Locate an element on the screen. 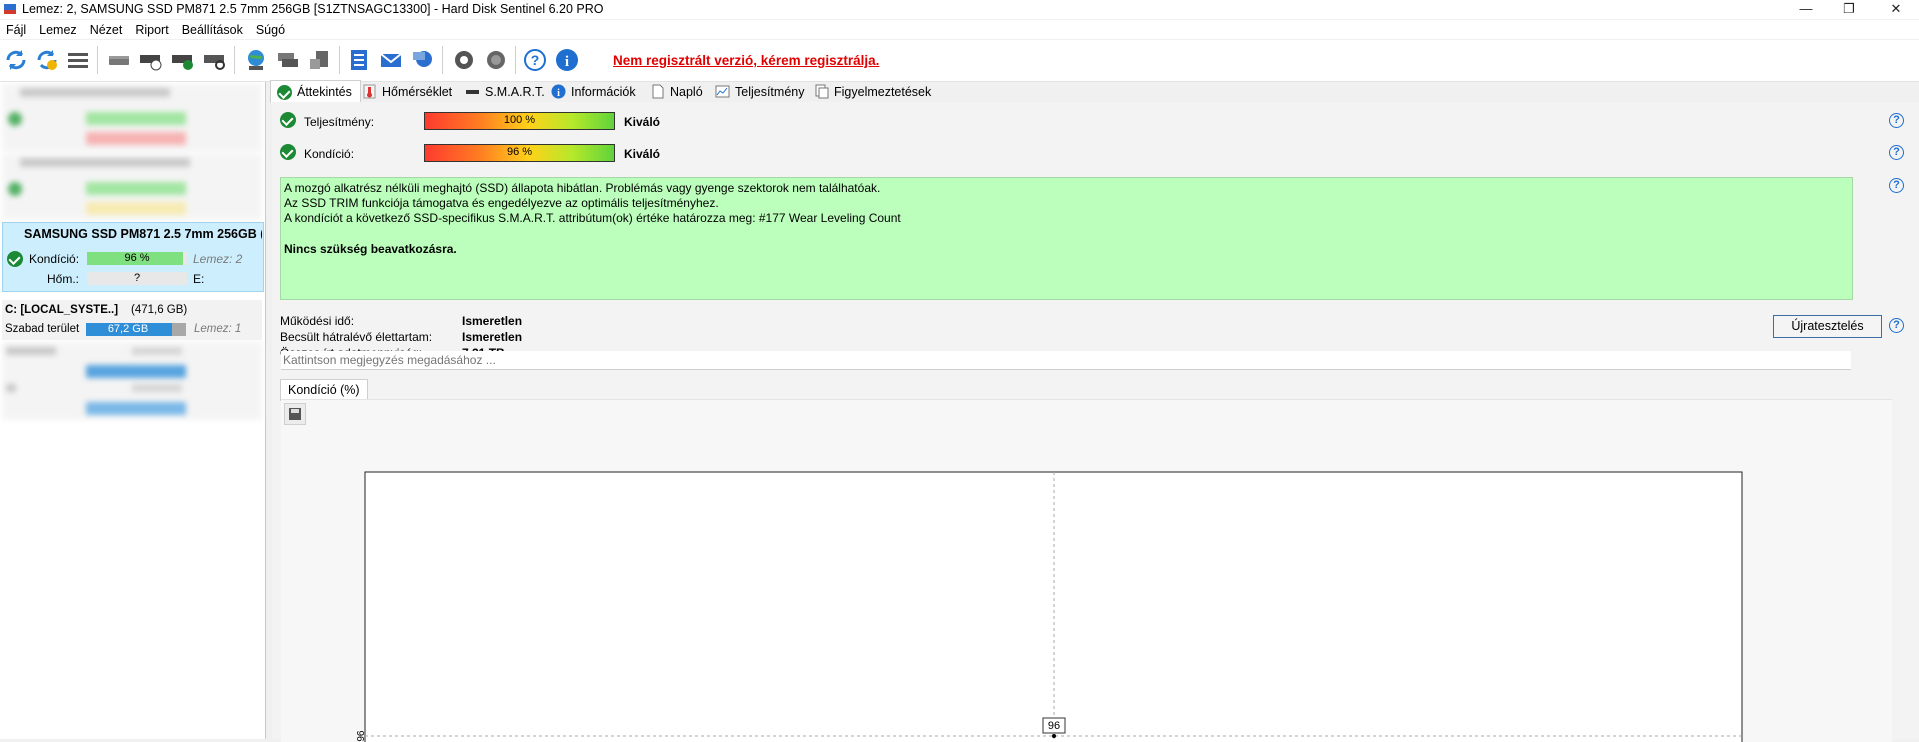 The image size is (1919, 742). maximize-button: ❐ is located at coordinates (1849, 9).